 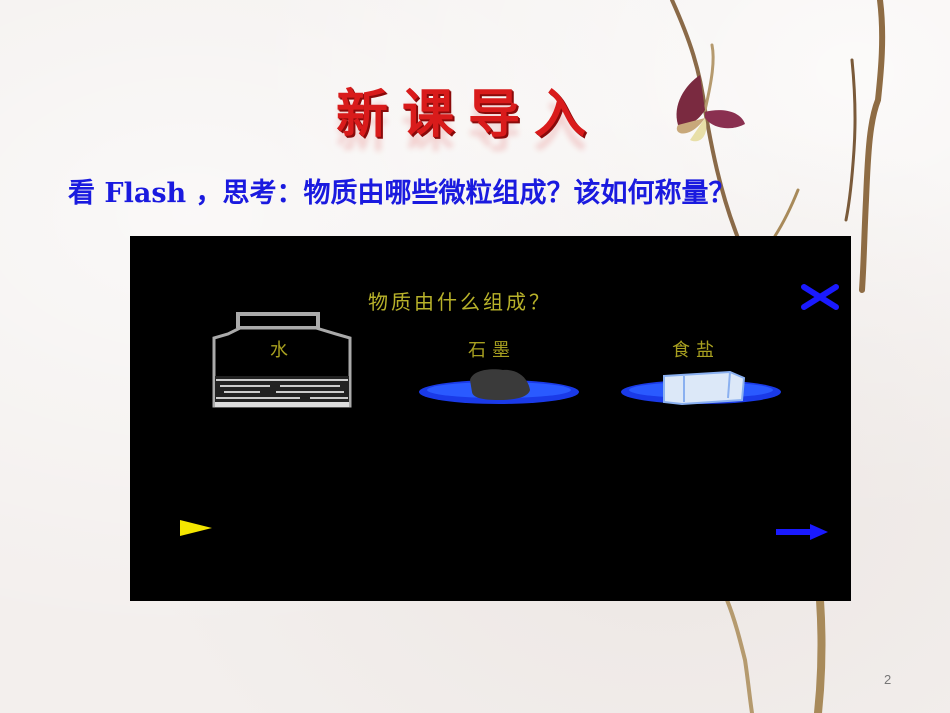 What do you see at coordinates (802, 532) in the screenshot?
I see `next-arrow-icon` at bounding box center [802, 532].